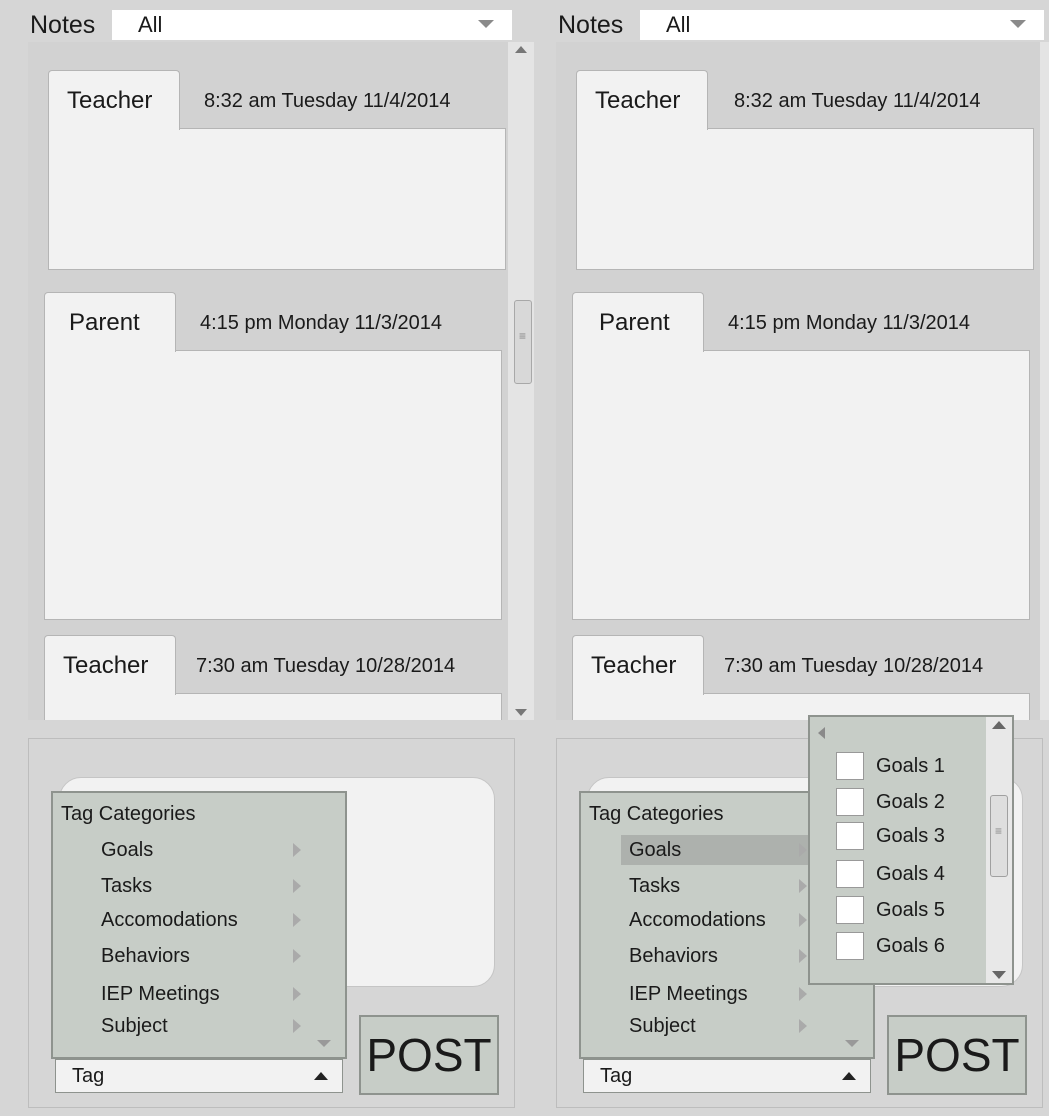 The height and width of the screenshot is (1116, 1049). I want to click on goal-label: Goals 1, so click(910, 765).